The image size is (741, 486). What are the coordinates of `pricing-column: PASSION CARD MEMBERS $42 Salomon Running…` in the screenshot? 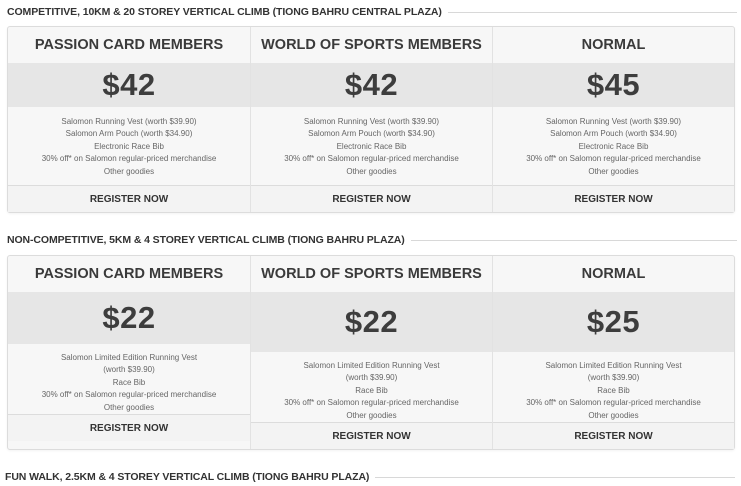 It's located at (129, 119).